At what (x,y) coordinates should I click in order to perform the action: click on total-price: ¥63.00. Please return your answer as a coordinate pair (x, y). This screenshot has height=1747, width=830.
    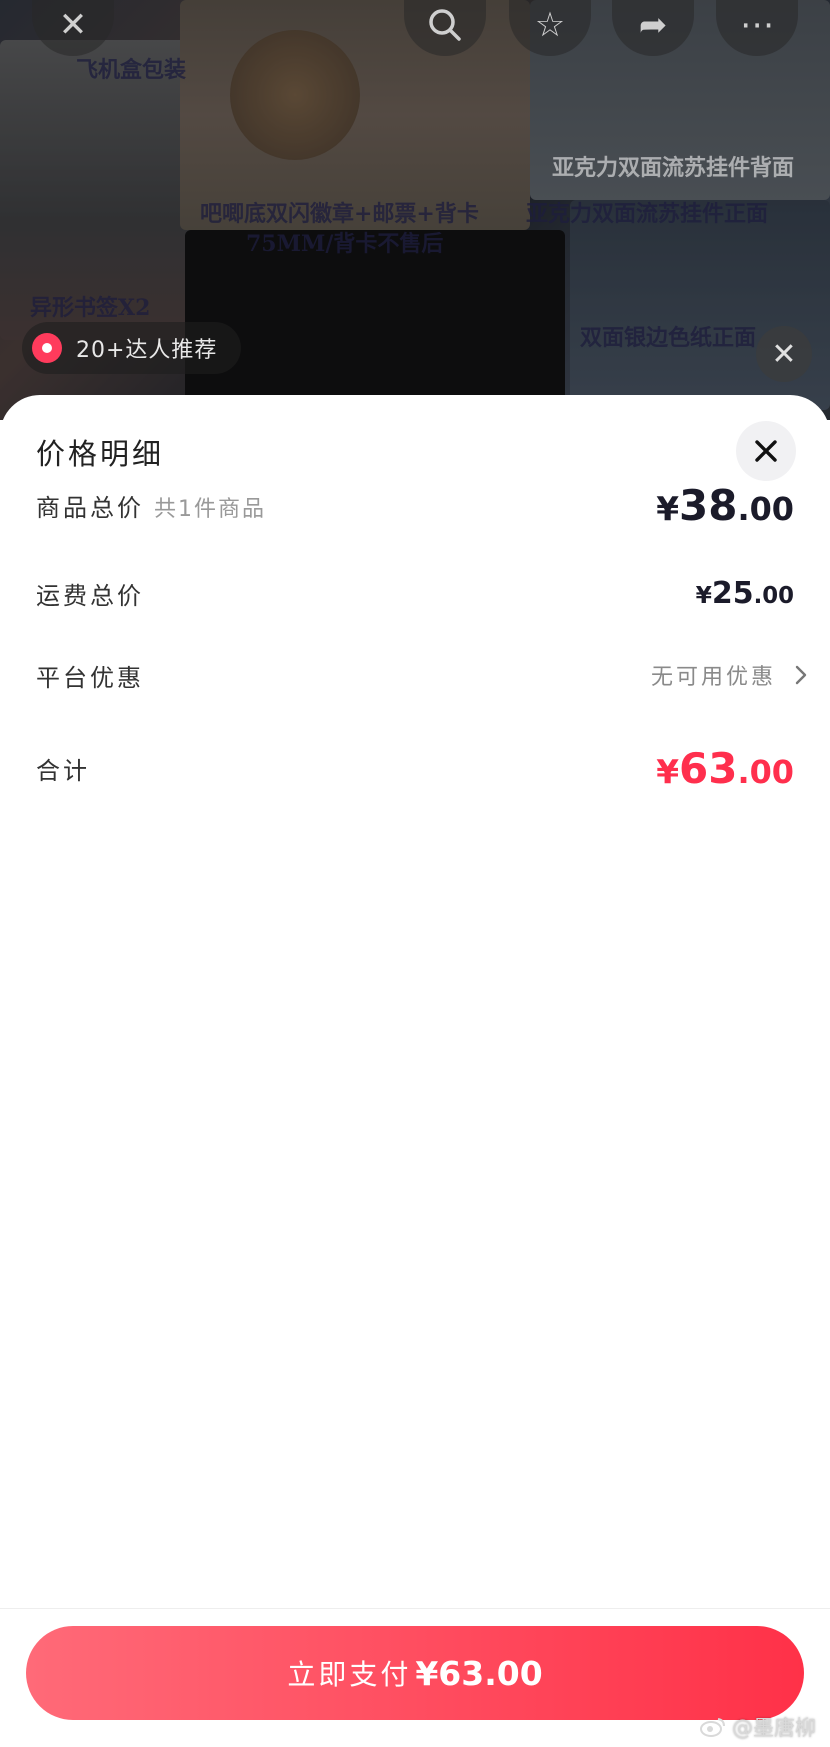
    Looking at the image, I should click on (725, 768).